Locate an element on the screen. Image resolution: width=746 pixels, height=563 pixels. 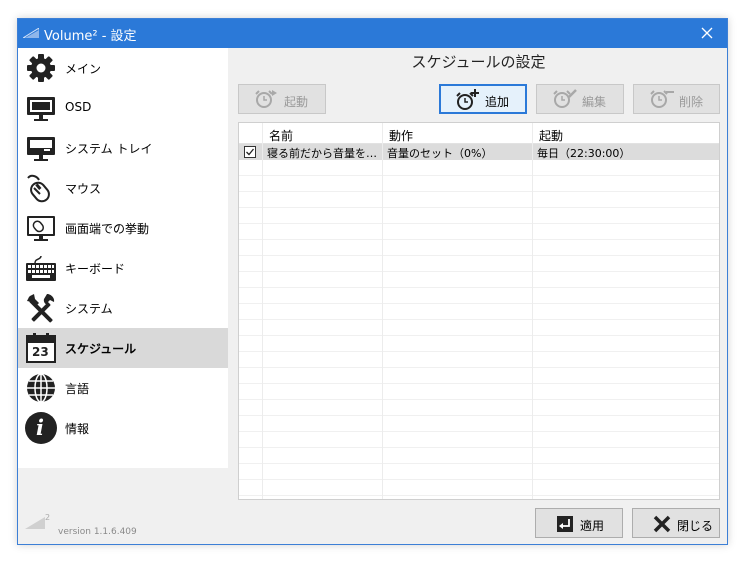
calendar-icon: 23 is located at coordinates (41, 348).